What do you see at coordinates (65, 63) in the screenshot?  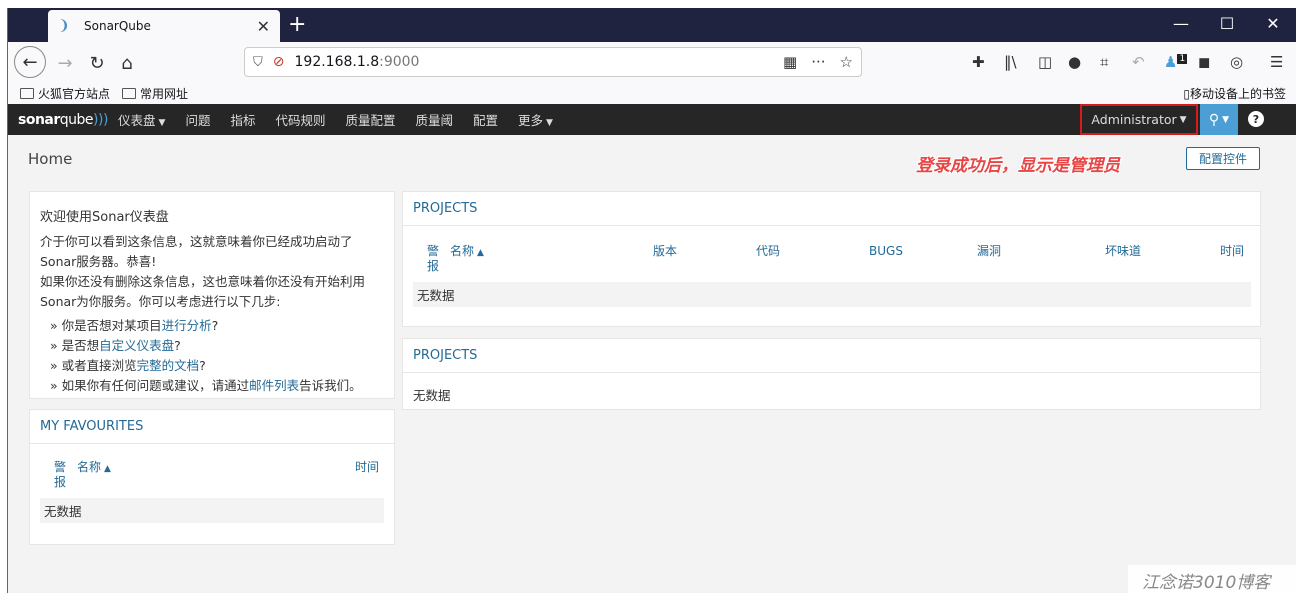 I see `forward-button: →` at bounding box center [65, 63].